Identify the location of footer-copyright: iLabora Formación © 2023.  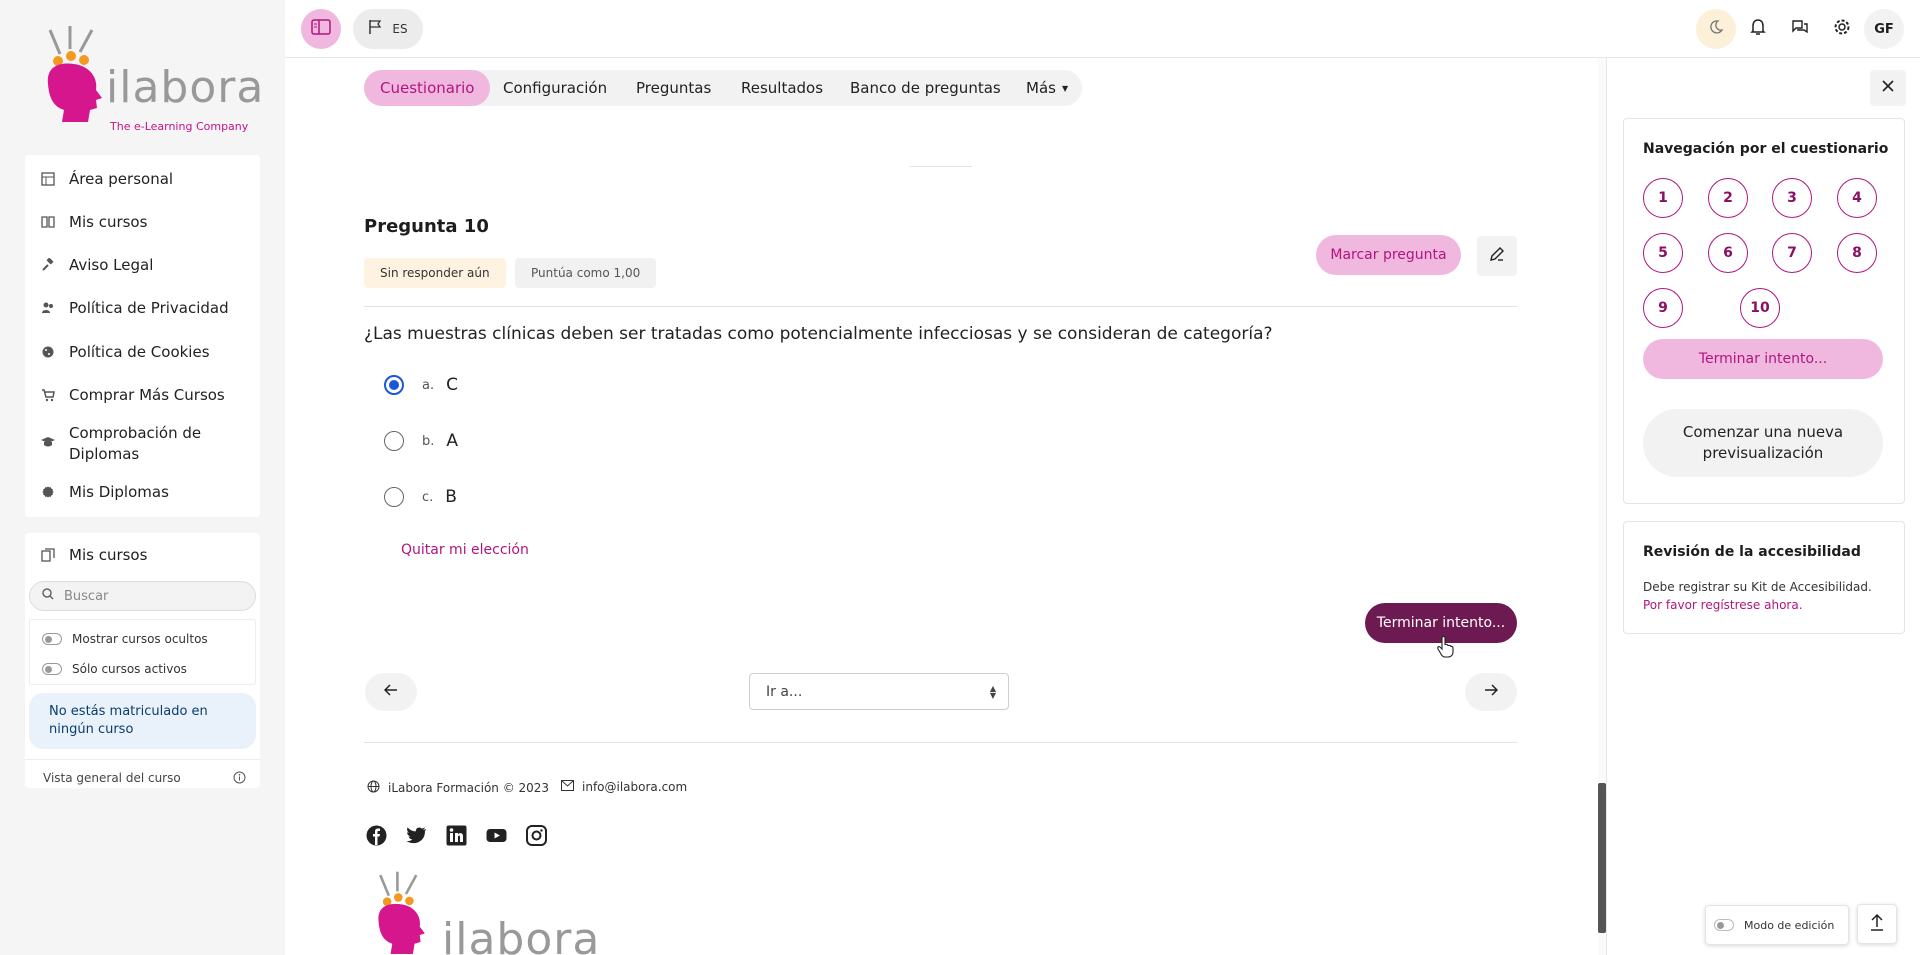
(458, 788).